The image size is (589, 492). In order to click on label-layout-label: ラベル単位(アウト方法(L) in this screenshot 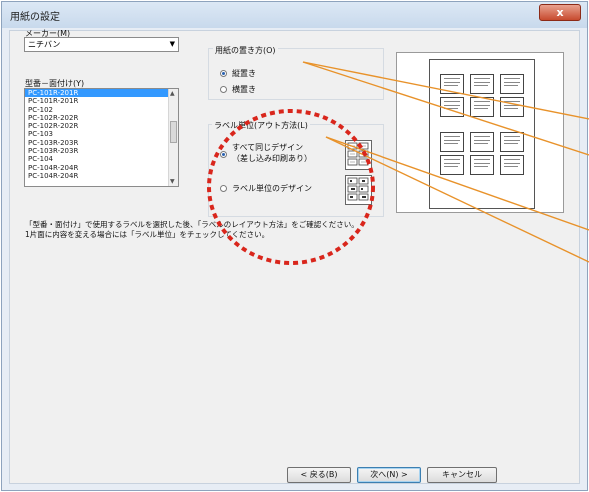, I will do `click(261, 125)`.